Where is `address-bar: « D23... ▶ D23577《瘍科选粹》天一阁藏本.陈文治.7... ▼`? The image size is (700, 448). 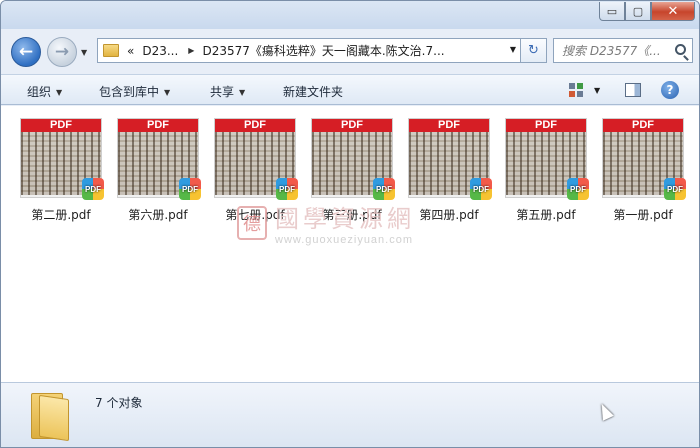 address-bar: « D23... ▶ D23577《瘍科选粹》天一阁藏本.陈文治.7... ▼ is located at coordinates (309, 50).